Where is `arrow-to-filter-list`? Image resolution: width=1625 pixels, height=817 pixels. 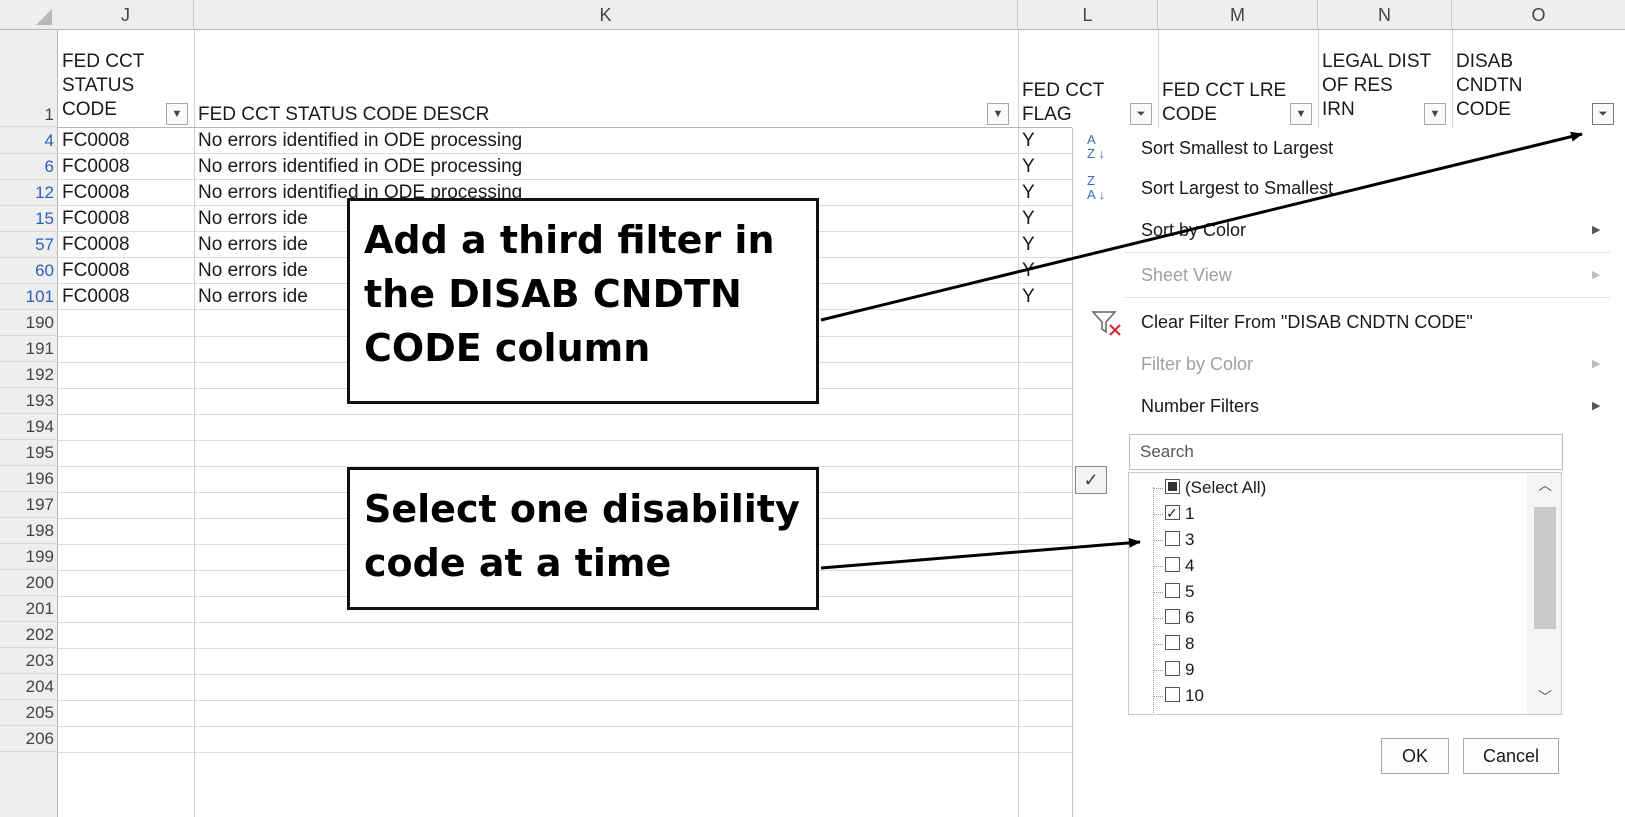 arrow-to-filter-list is located at coordinates (980, 553).